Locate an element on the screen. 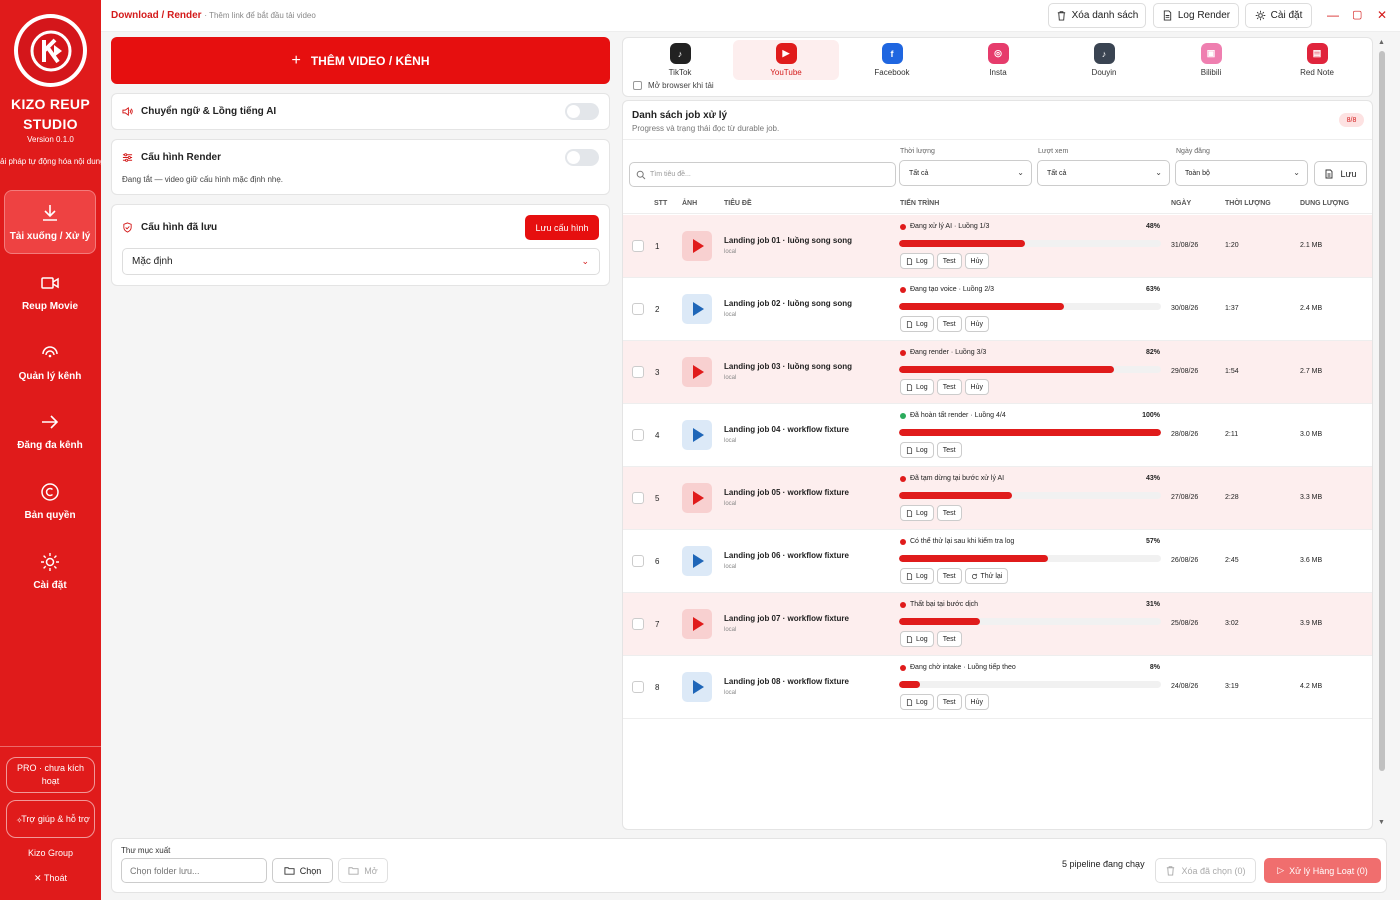 The height and width of the screenshot is (900, 1400). platform-tab-red-note: ▤ Red Note is located at coordinates (1317, 60).